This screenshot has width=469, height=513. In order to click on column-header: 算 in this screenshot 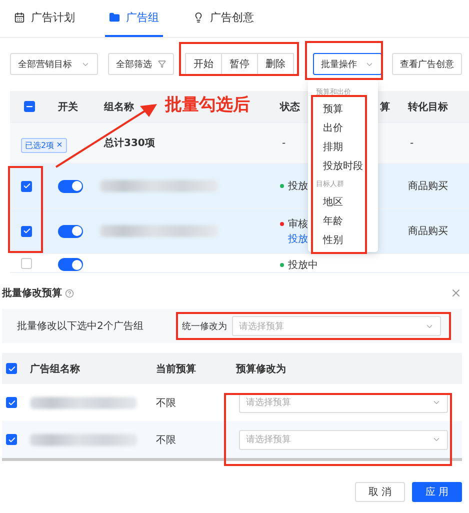, I will do `click(384, 107)`.